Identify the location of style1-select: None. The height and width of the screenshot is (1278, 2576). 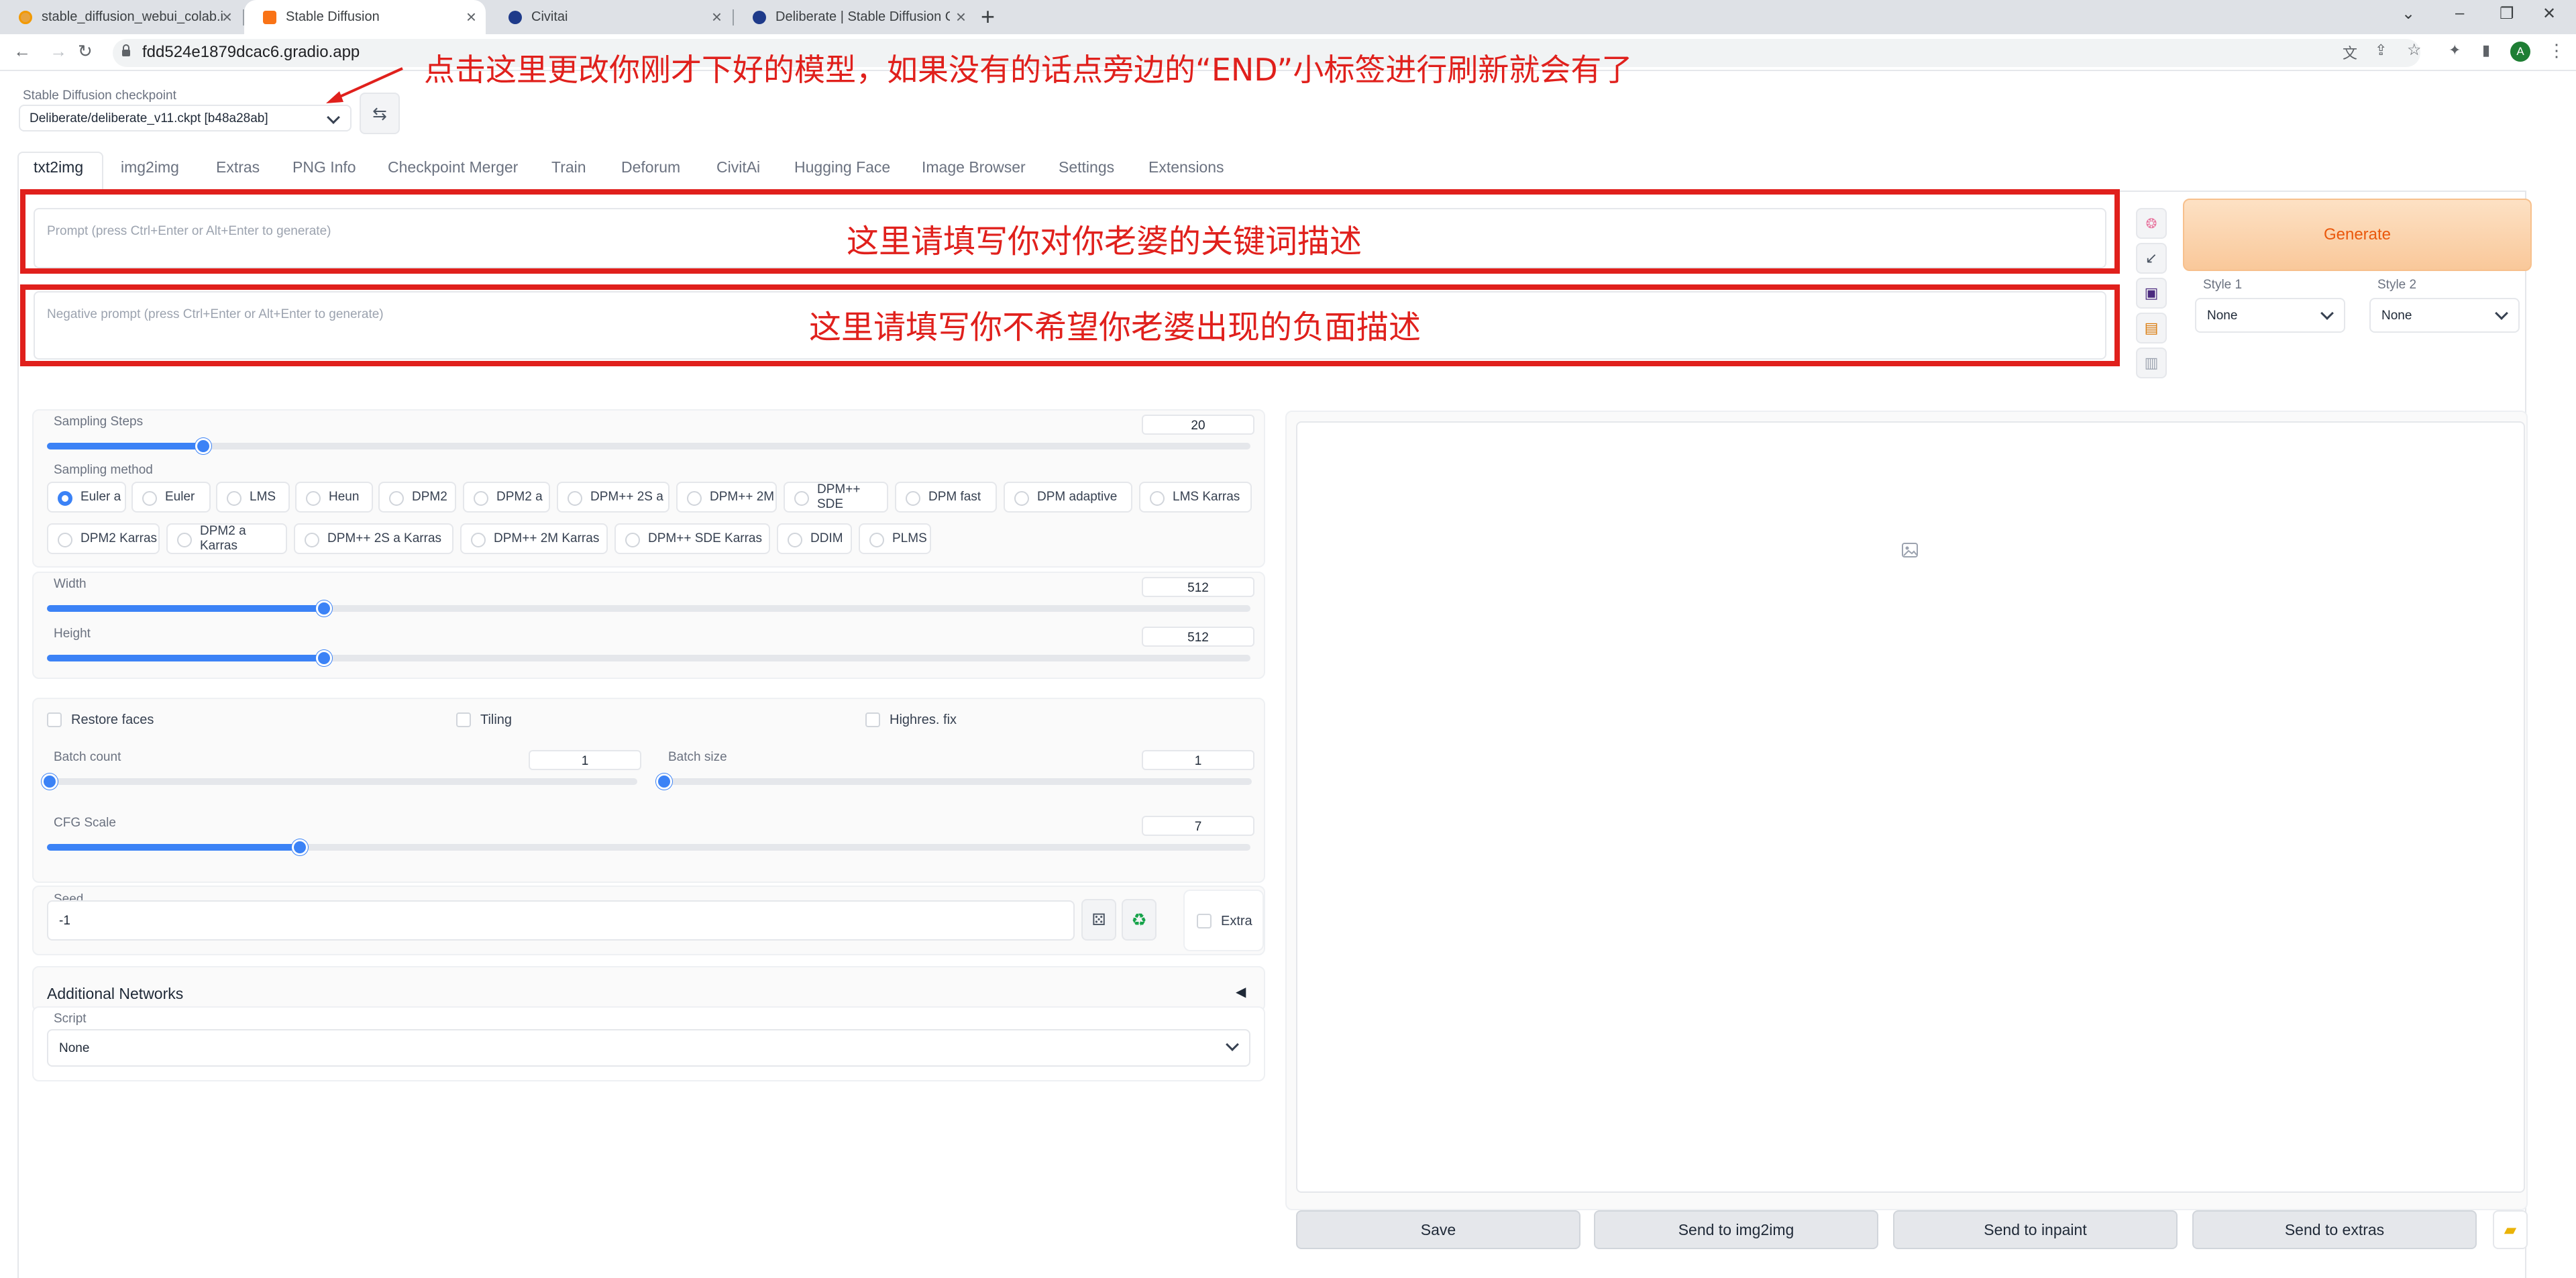
(2270, 315).